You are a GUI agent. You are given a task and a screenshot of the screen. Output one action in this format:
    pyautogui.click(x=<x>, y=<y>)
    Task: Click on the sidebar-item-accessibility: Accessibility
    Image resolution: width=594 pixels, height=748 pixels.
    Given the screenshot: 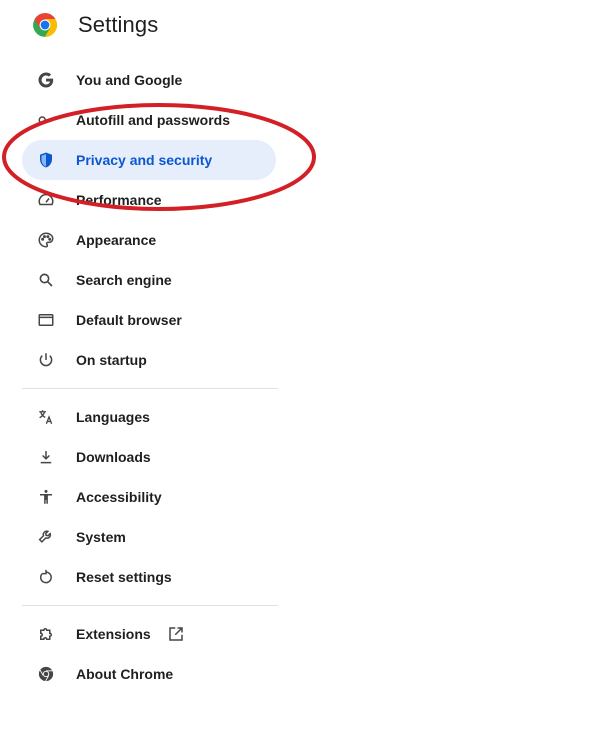 What is the action you would take?
    pyautogui.click(x=150, y=497)
    